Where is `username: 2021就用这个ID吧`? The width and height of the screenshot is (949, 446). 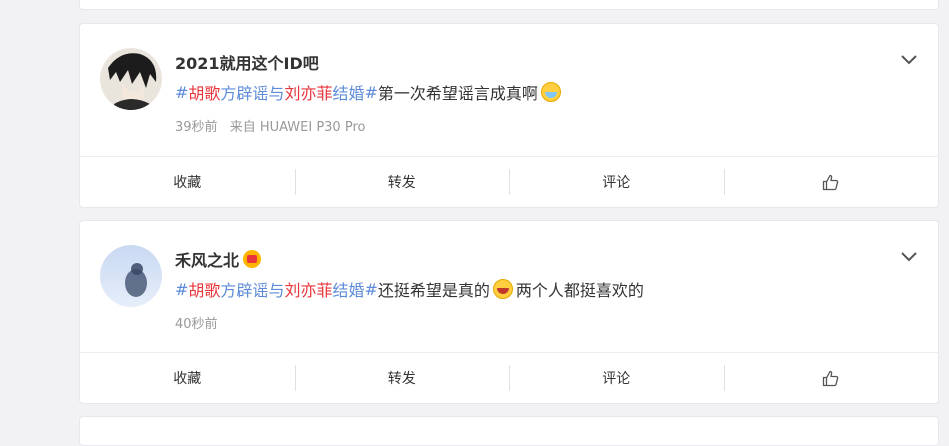 username: 2021就用这个ID吧 is located at coordinates (247, 62).